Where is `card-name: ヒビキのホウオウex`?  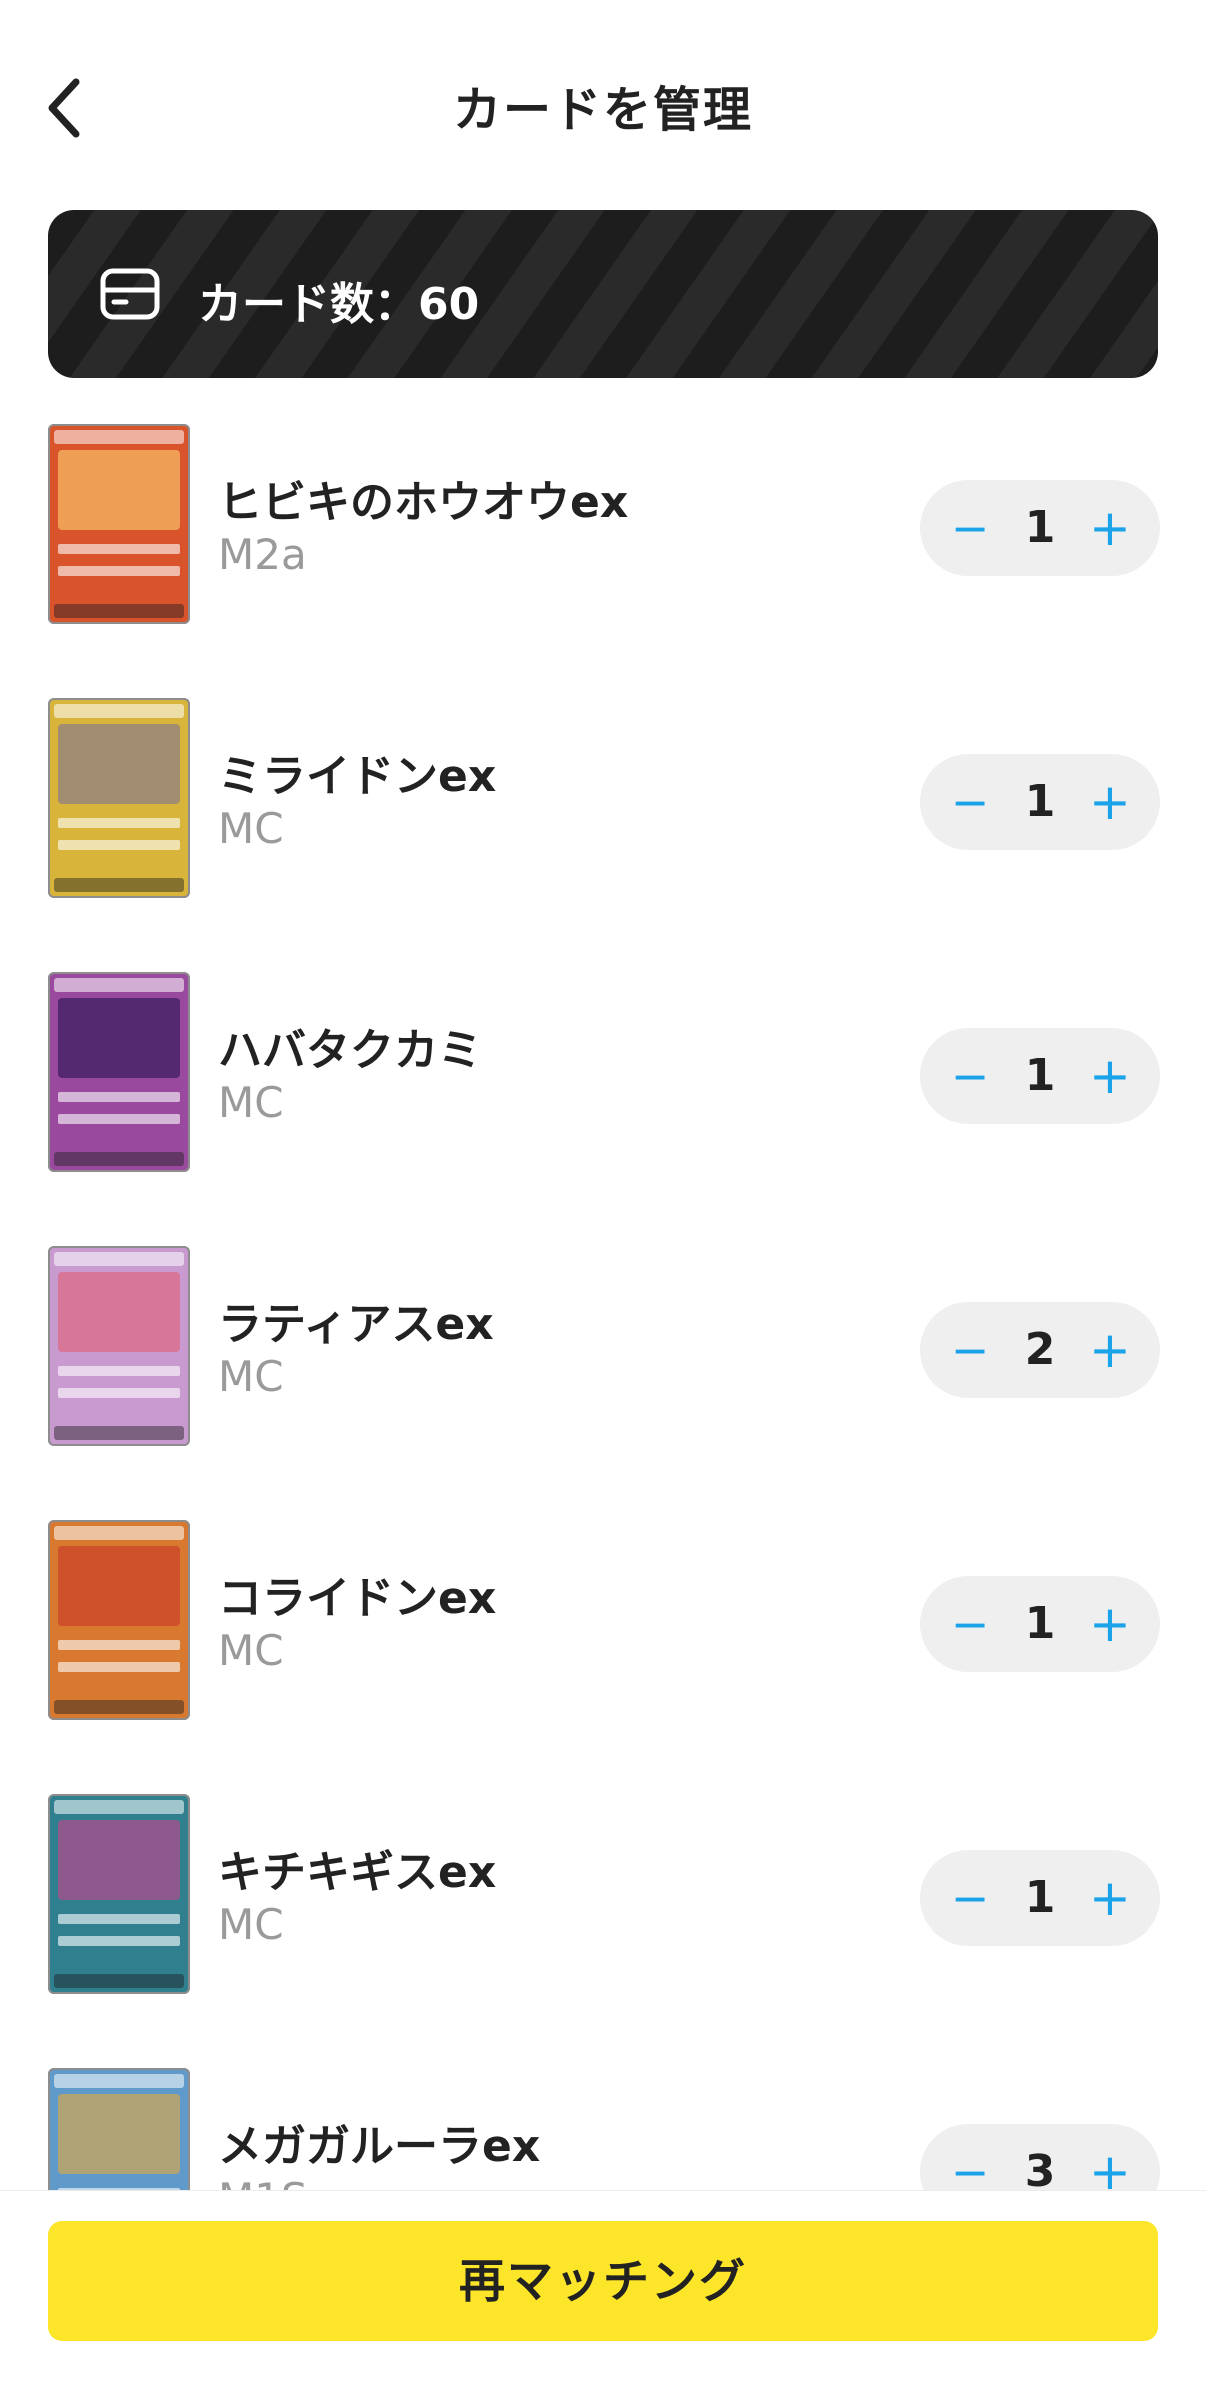 card-name: ヒビキのホウオウex is located at coordinates (423, 502).